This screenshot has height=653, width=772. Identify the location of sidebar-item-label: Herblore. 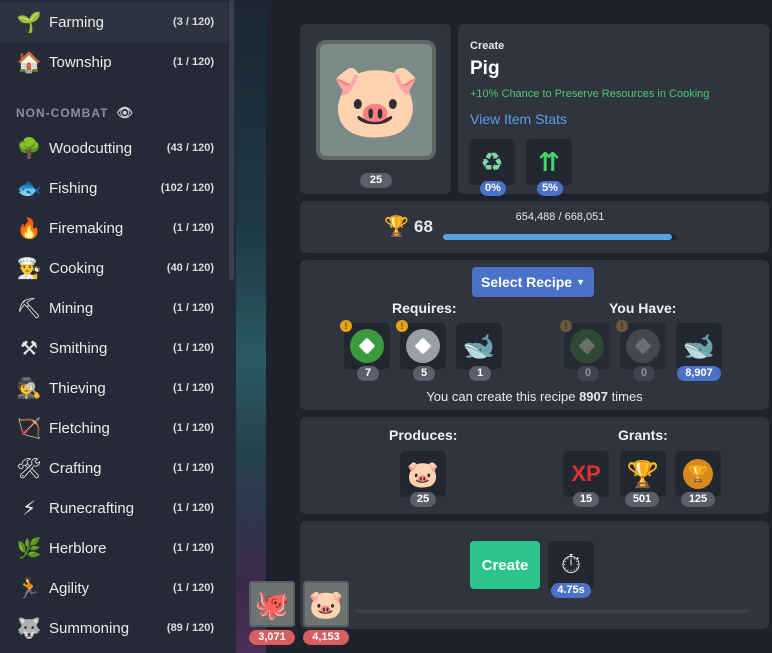
(78, 548).